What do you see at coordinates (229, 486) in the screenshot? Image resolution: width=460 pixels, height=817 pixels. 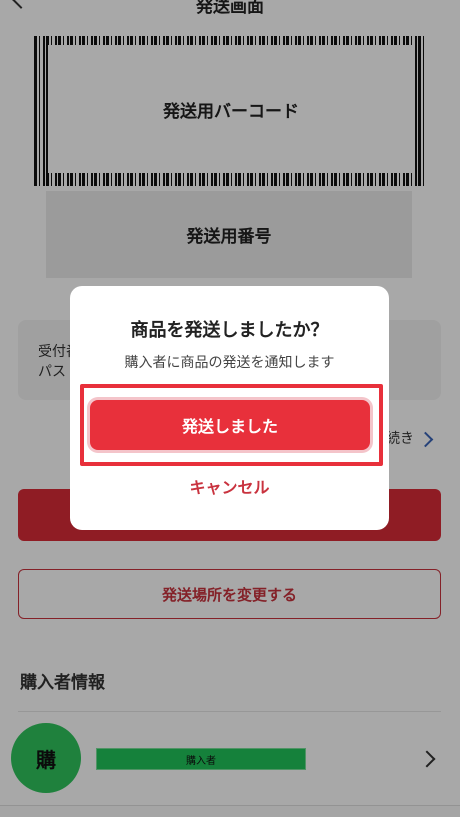 I see `cancel-button: キャンセル` at bounding box center [229, 486].